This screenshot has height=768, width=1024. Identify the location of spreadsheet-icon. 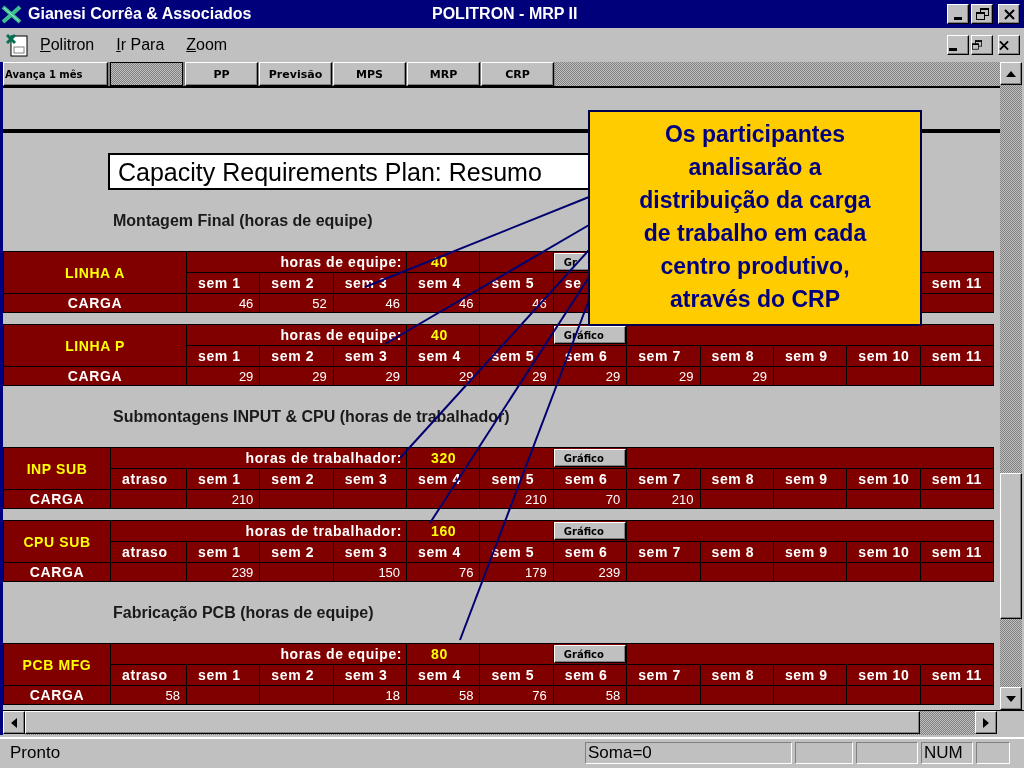
(18, 45).